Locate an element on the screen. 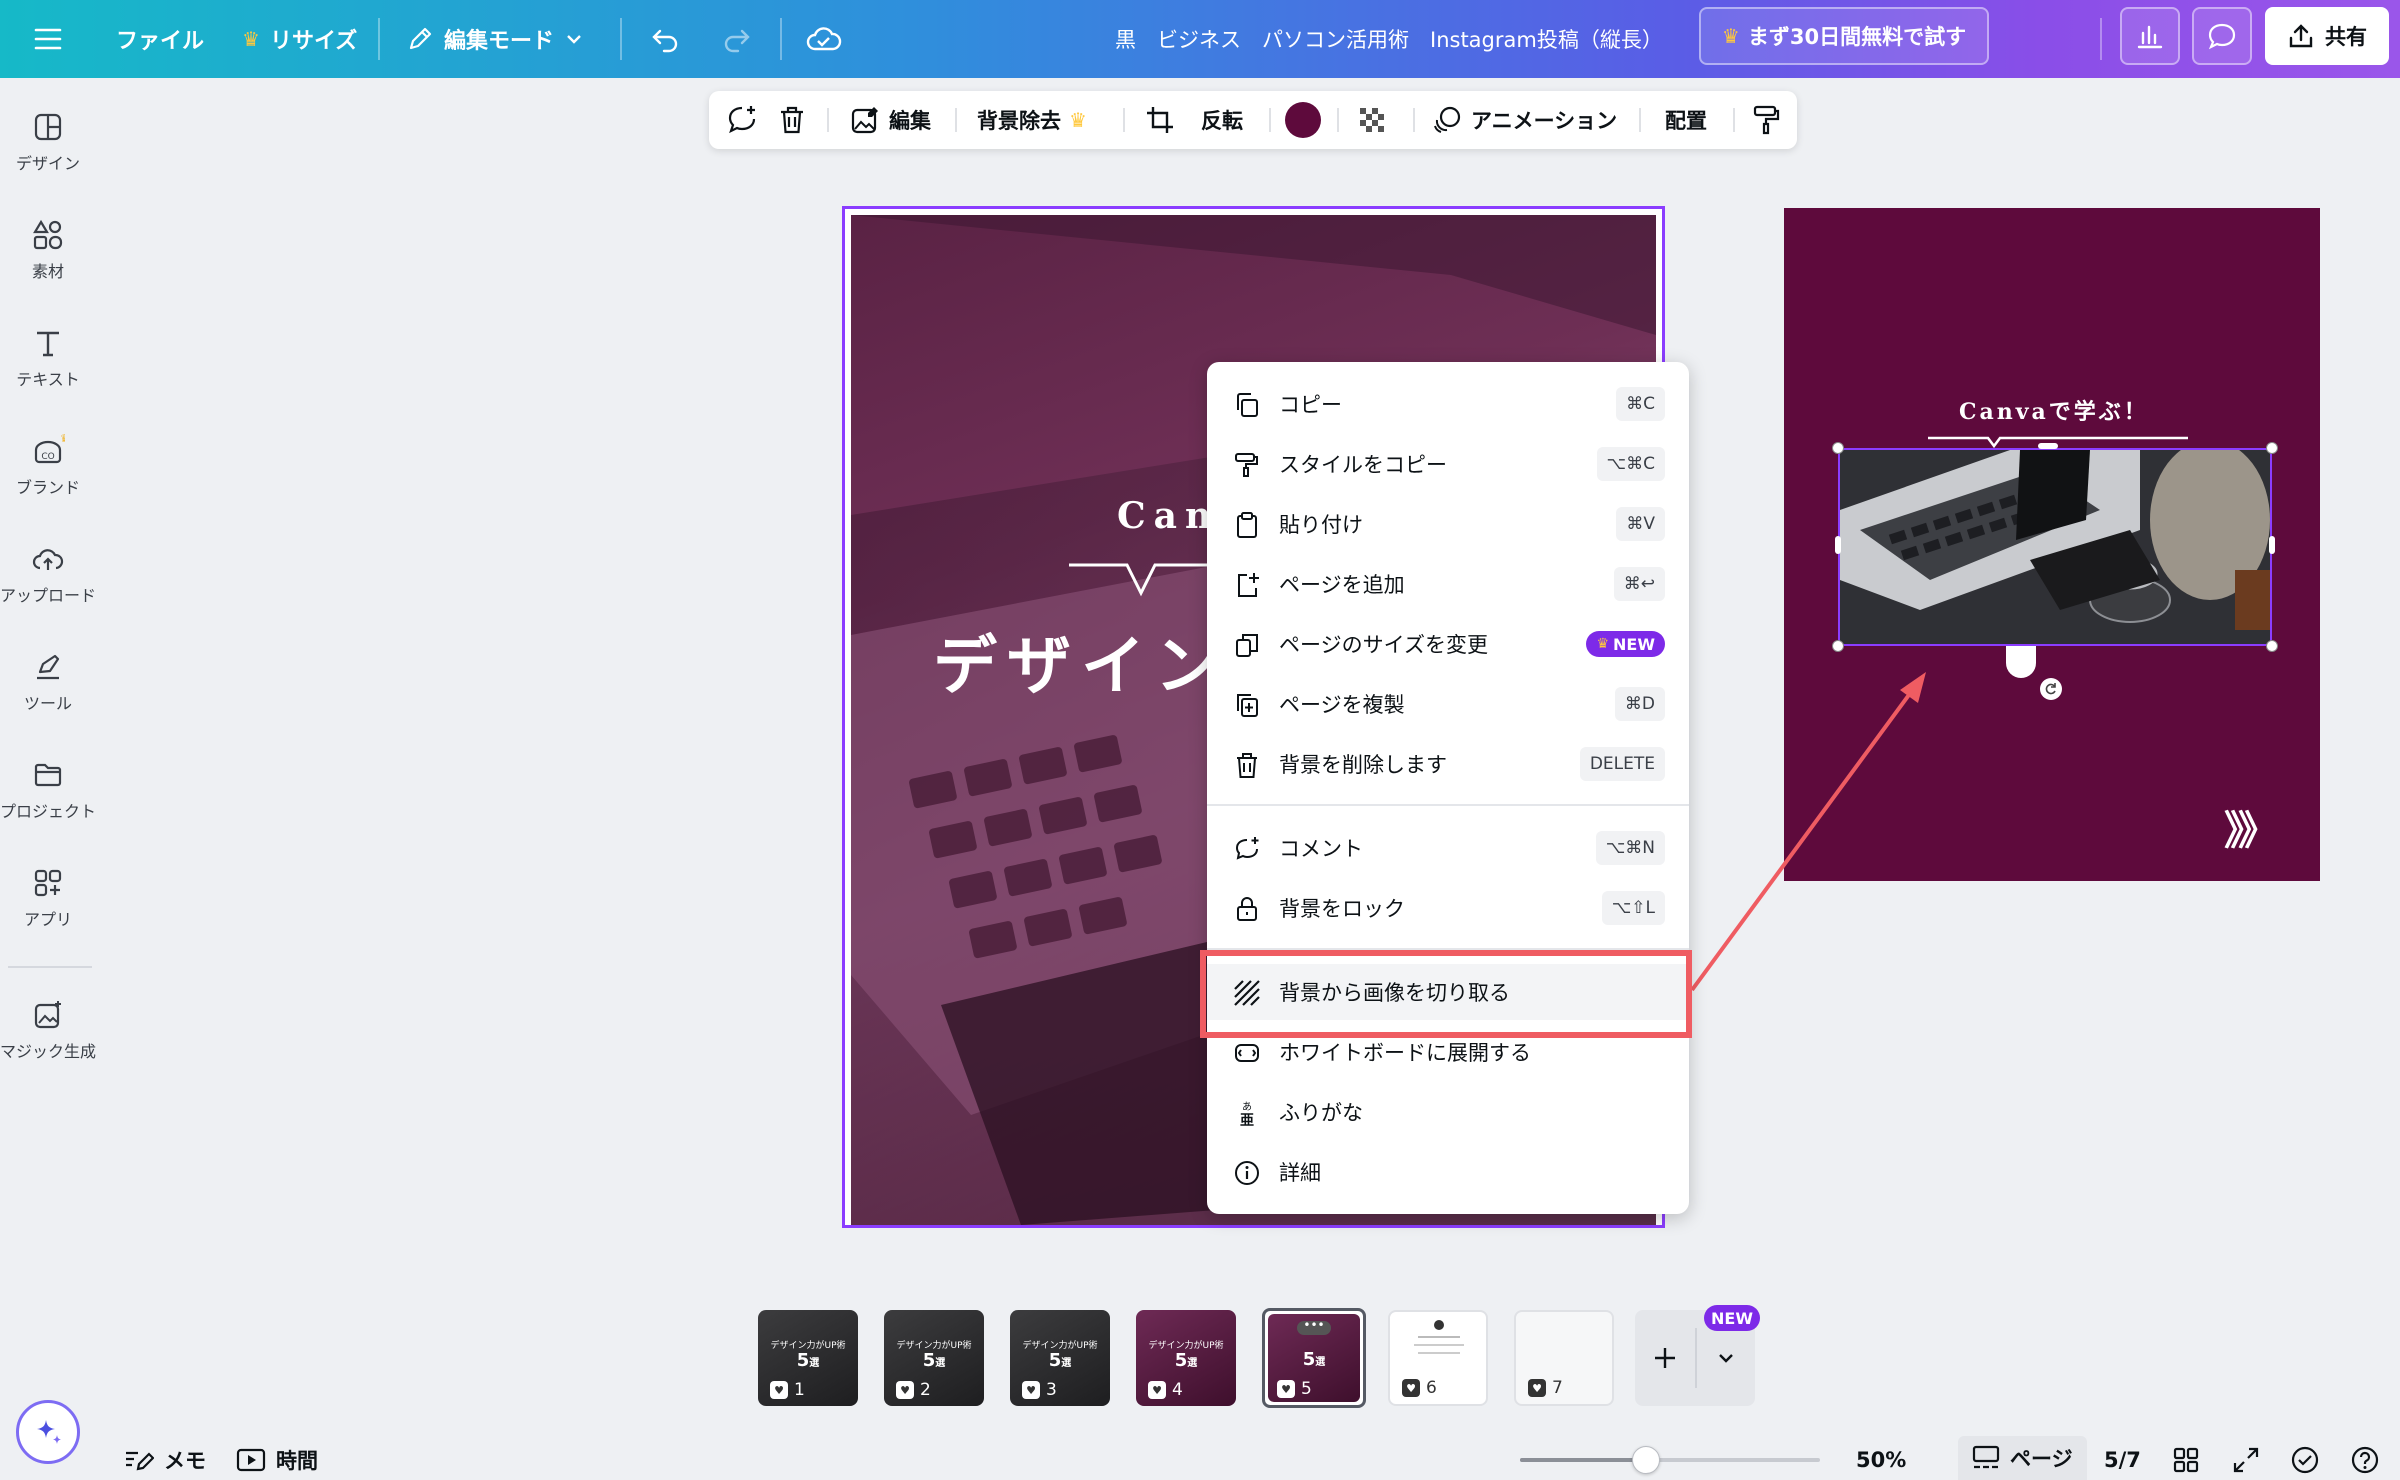  add-comment-button is located at coordinates (742, 120).